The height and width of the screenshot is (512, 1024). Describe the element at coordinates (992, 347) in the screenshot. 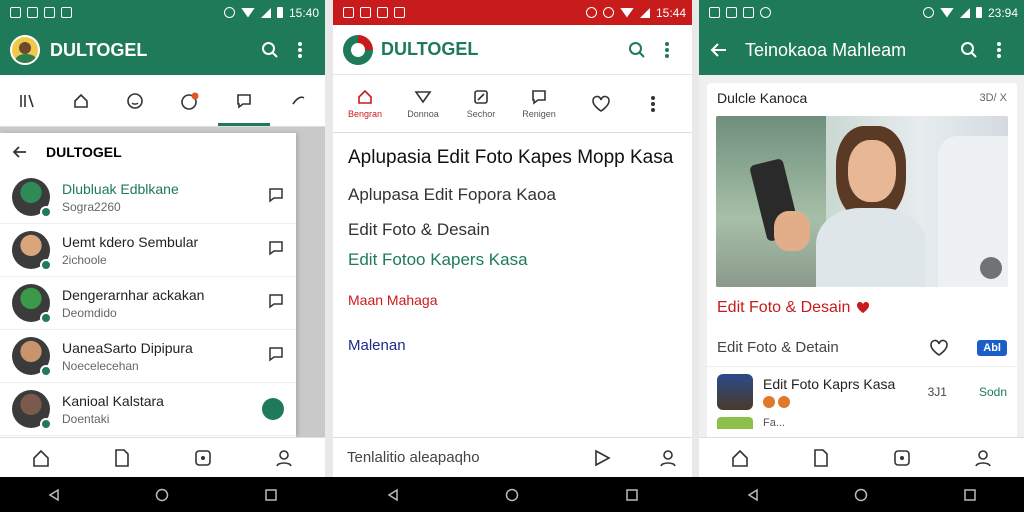

I see `row-tag: Abl` at that location.